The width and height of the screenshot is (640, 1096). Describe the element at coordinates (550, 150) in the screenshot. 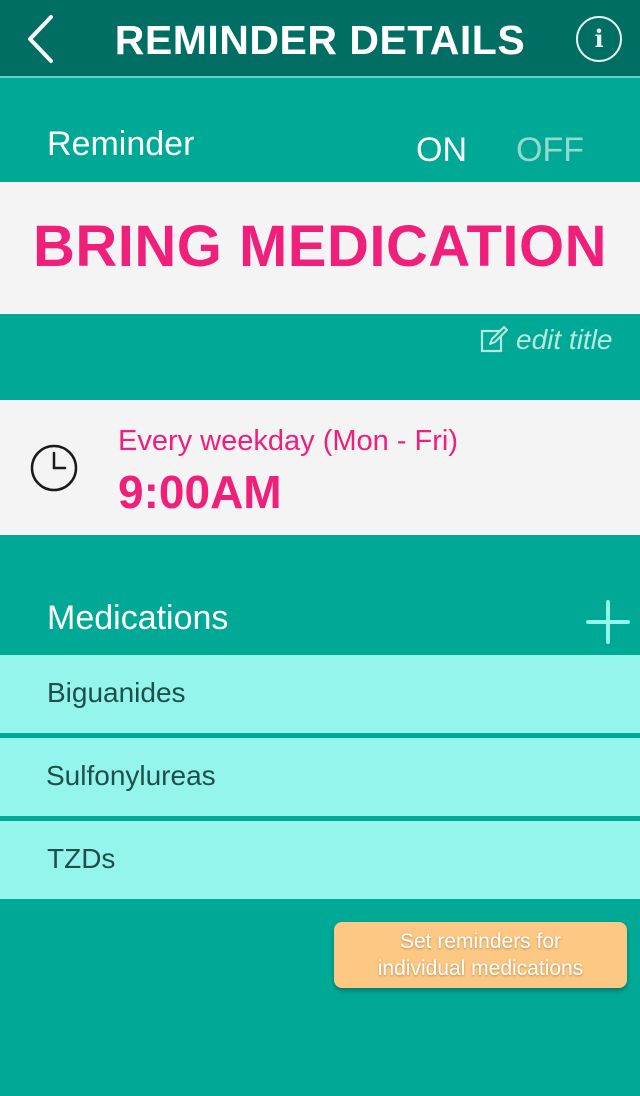

I see `toggle-off-option: OFF` at that location.